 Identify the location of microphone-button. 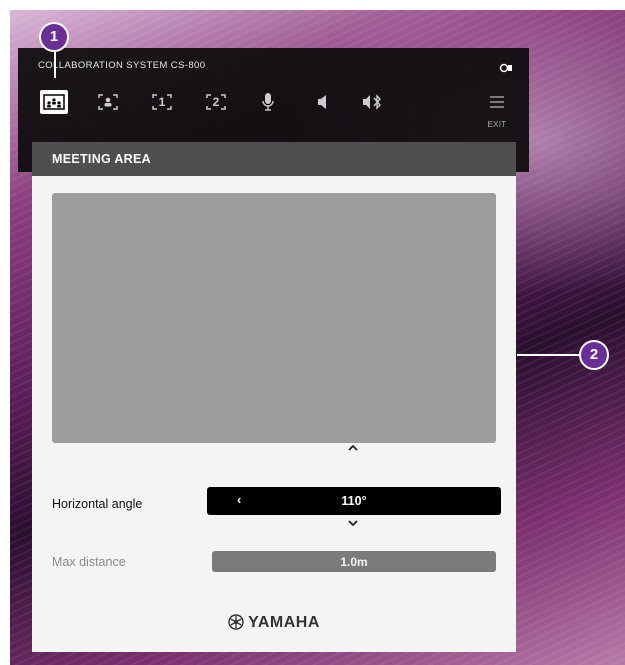
(268, 102).